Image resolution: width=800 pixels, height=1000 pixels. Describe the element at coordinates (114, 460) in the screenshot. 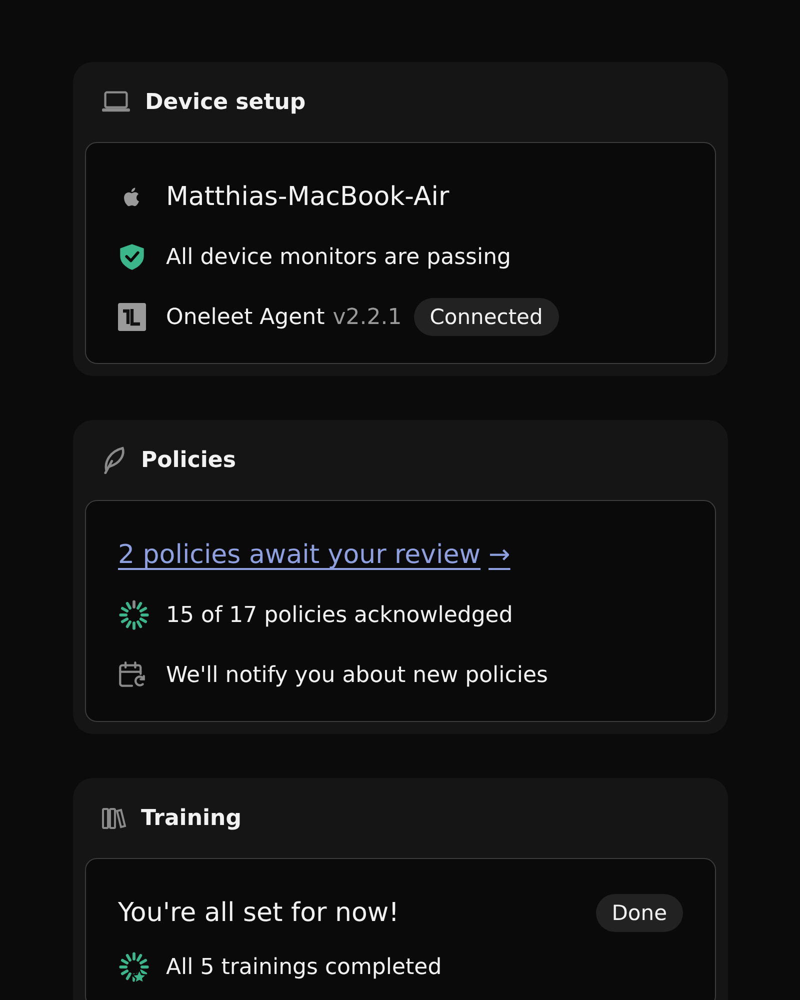

I see `feather-icon` at that location.